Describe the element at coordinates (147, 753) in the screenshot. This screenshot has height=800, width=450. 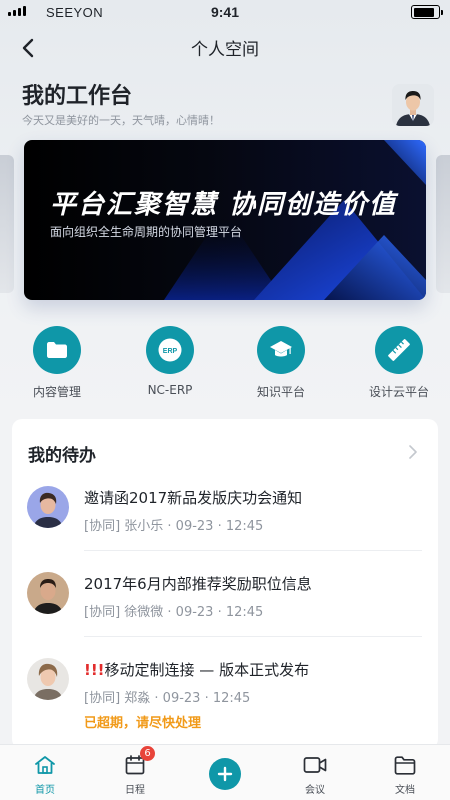
I see `notification-badge: 6` at that location.